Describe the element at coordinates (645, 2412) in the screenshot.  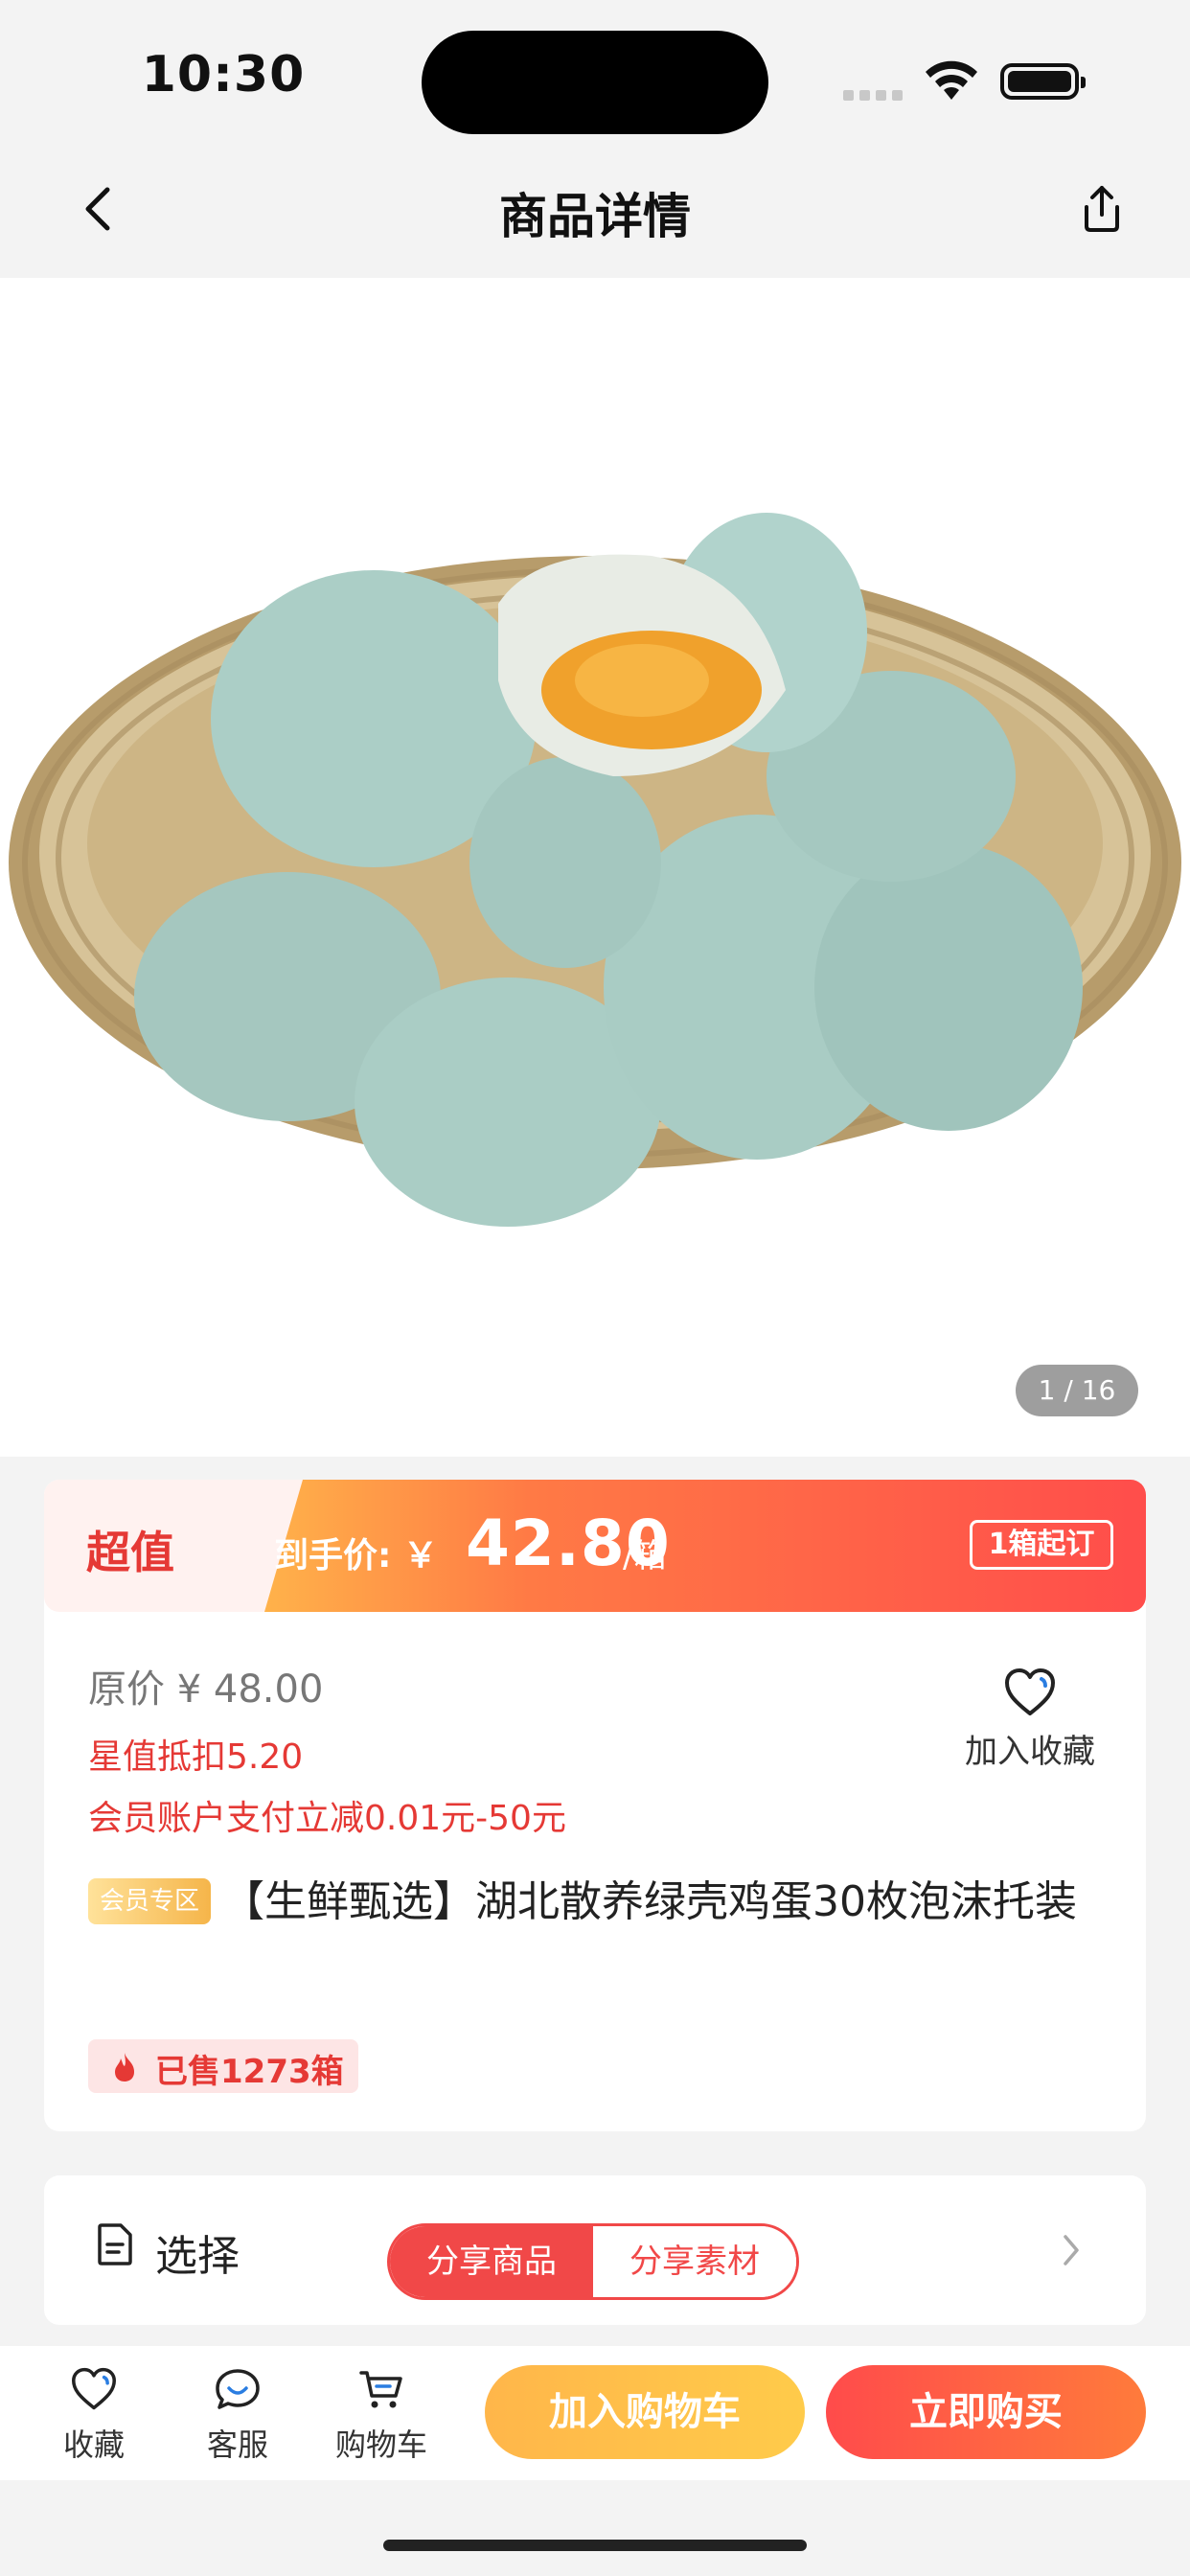
I see `add-to-cart-button: 加入购物车` at that location.